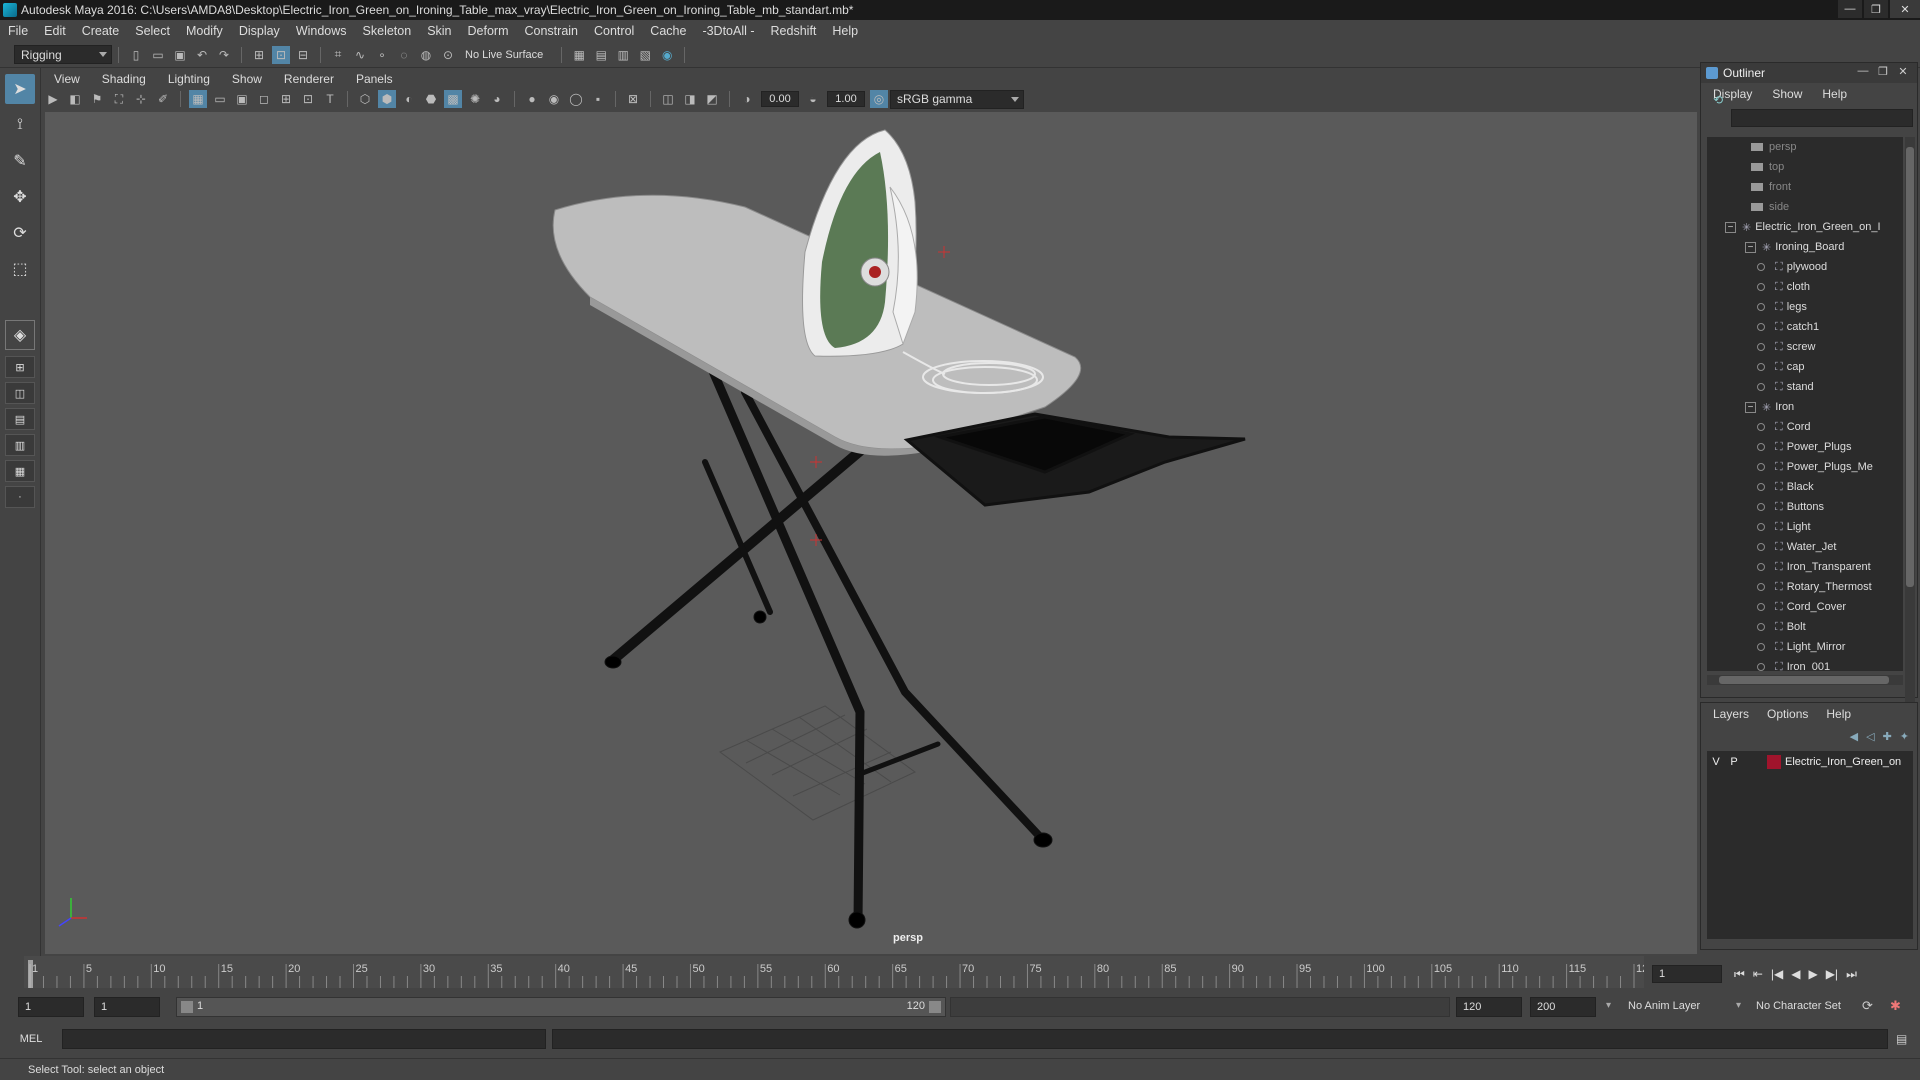 Image resolution: width=1920 pixels, height=1080 pixels. Describe the element at coordinates (382, 55) in the screenshot. I see `snap-point-icon: ∘` at that location.